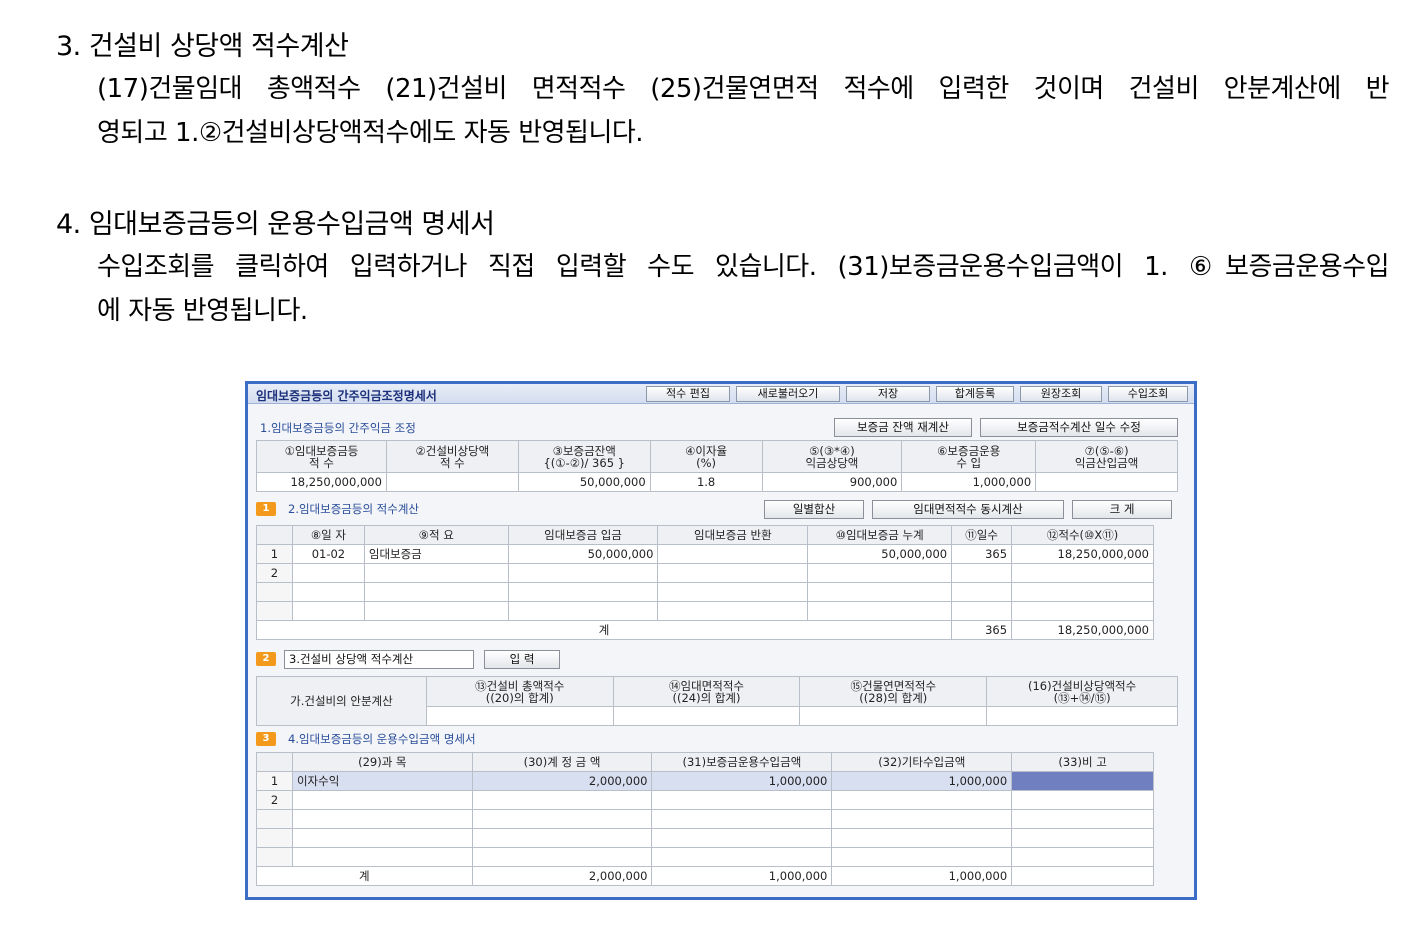  What do you see at coordinates (742, 762) in the screenshot?
I see `header-deposit-income: (31)보증금운용수입금액` at bounding box center [742, 762].